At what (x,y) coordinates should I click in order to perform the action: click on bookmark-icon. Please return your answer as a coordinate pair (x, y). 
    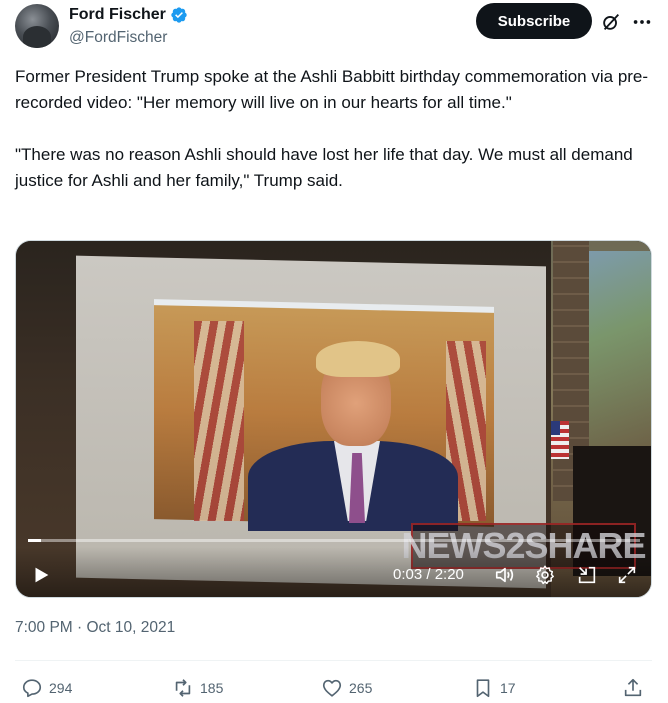
    Looking at the image, I should click on (483, 688).